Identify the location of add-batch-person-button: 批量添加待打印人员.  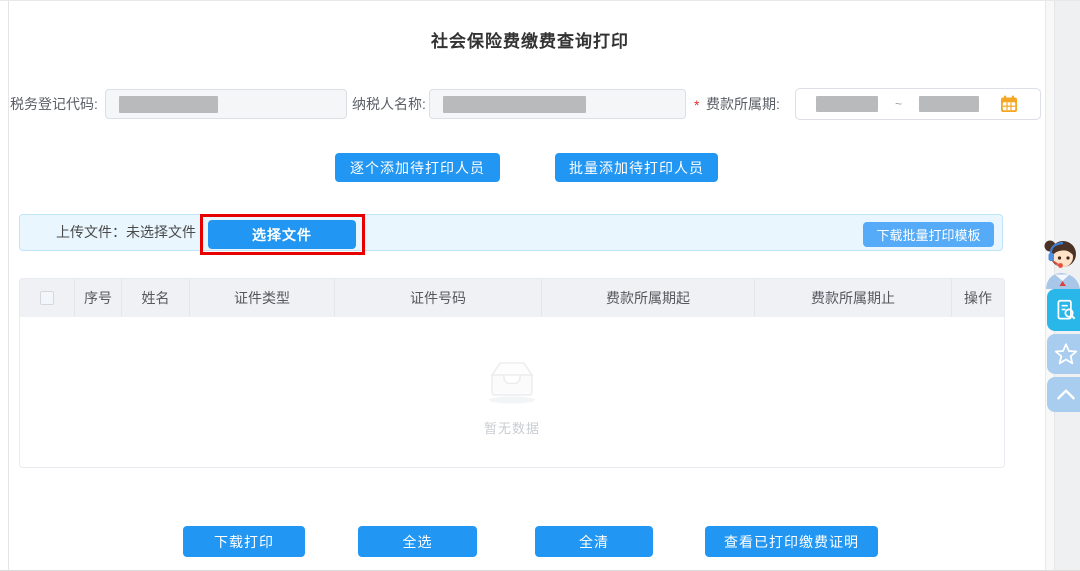
(636, 167).